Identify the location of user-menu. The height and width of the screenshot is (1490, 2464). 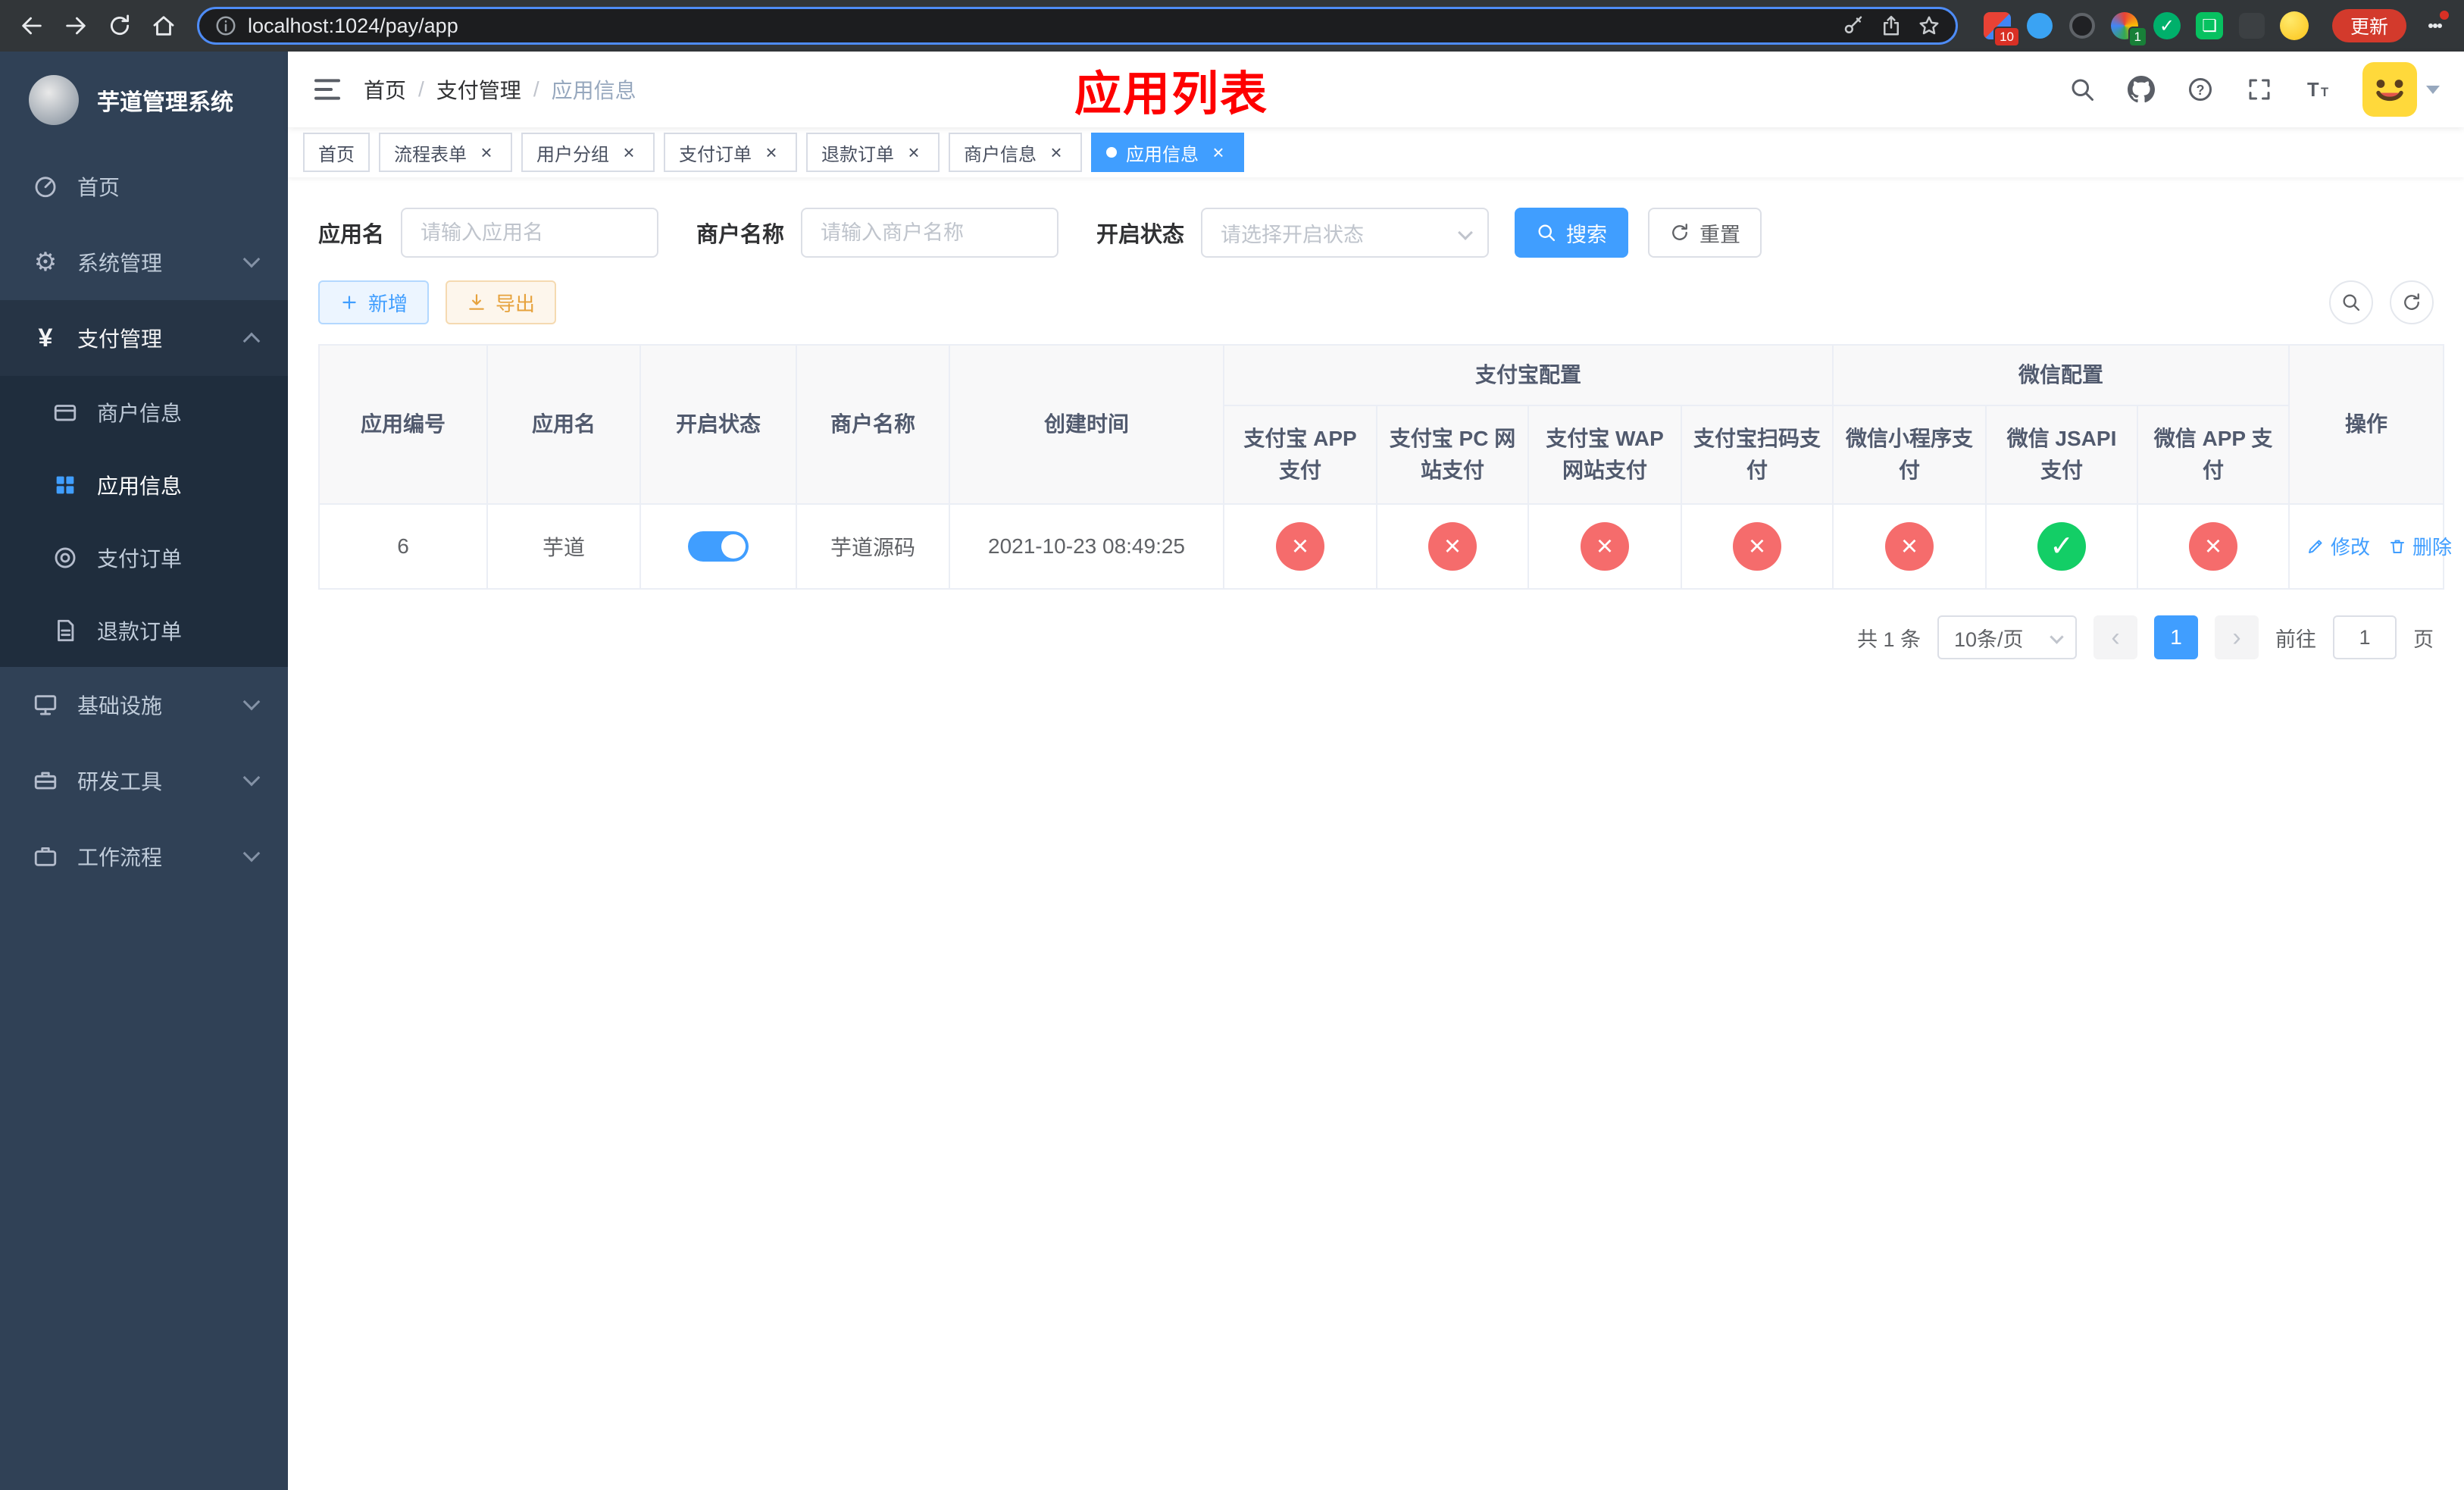
(2401, 89).